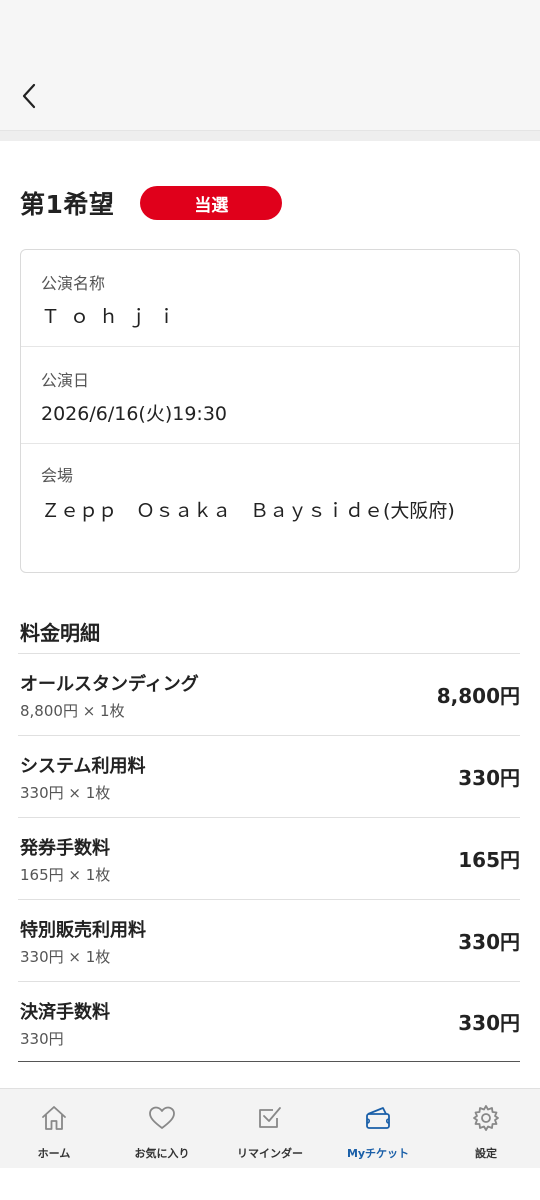  What do you see at coordinates (83, 930) in the screenshot?
I see `fee-name: 特別販売利用料` at bounding box center [83, 930].